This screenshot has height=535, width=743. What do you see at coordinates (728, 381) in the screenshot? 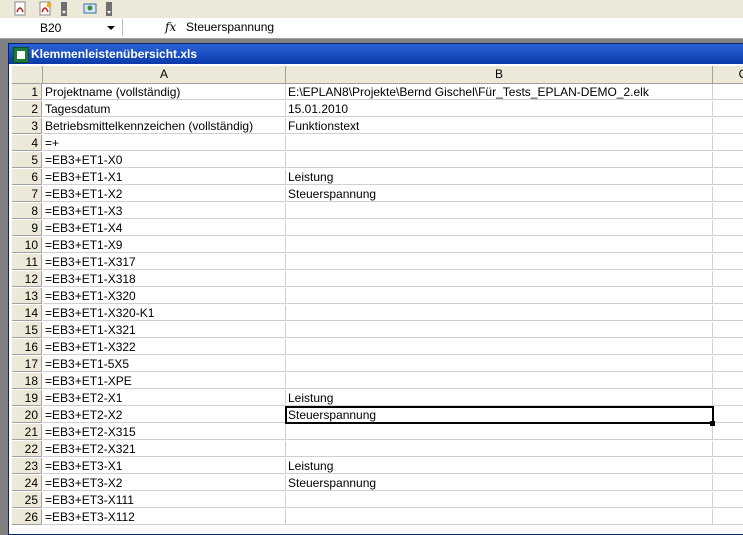
I see `cell-c18` at bounding box center [728, 381].